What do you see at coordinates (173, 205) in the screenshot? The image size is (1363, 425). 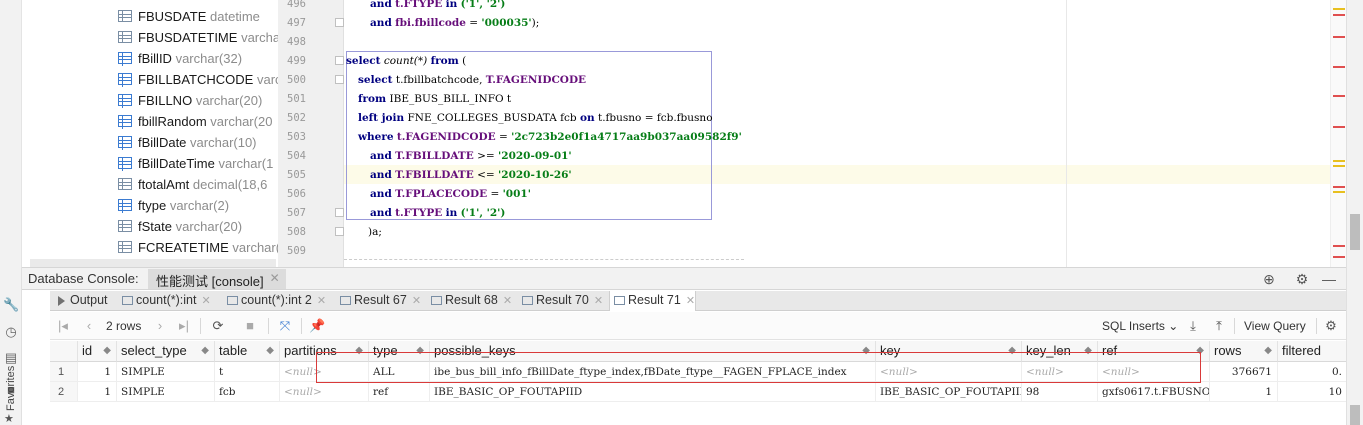 I see `tree-column-item: ftype varchar(2)` at bounding box center [173, 205].